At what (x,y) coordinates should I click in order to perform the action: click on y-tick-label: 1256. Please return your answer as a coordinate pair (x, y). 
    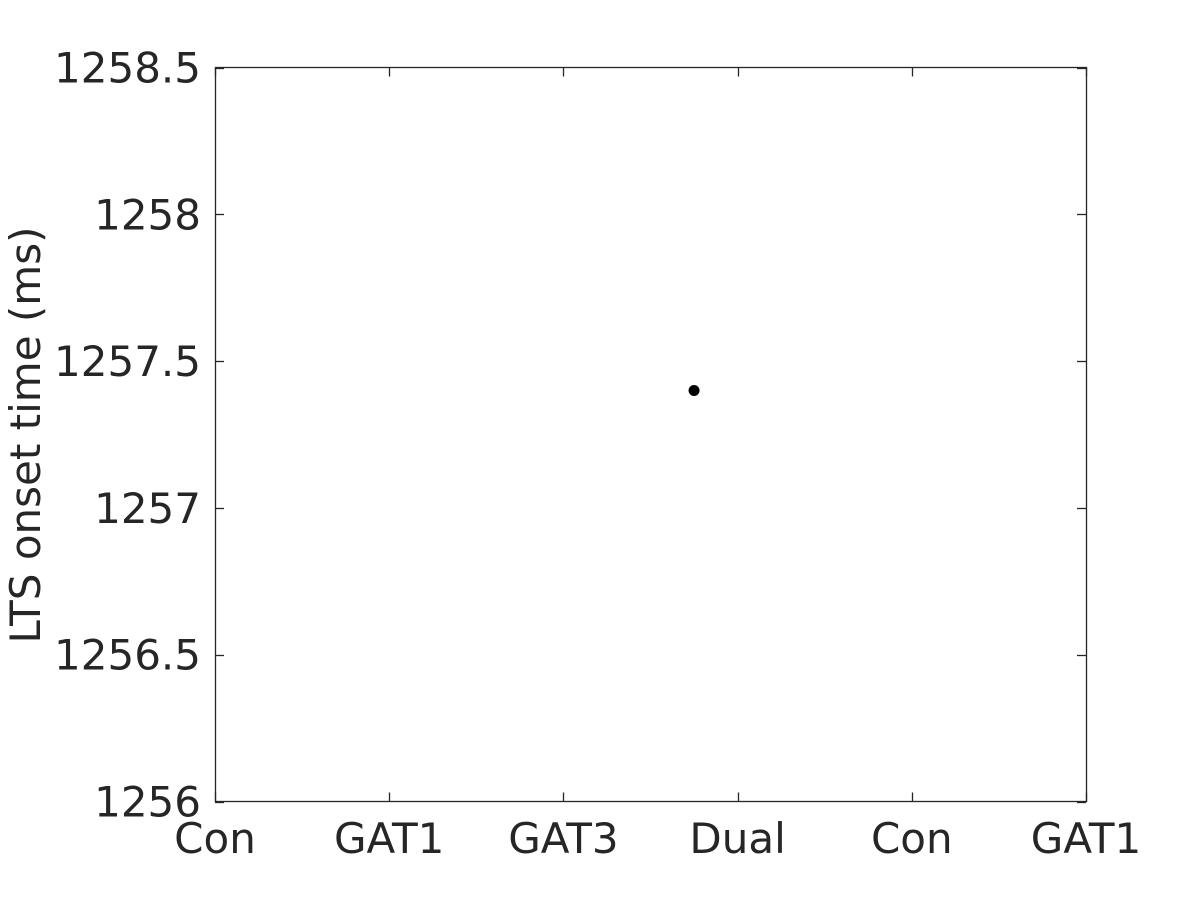
    Looking at the image, I should click on (147, 802).